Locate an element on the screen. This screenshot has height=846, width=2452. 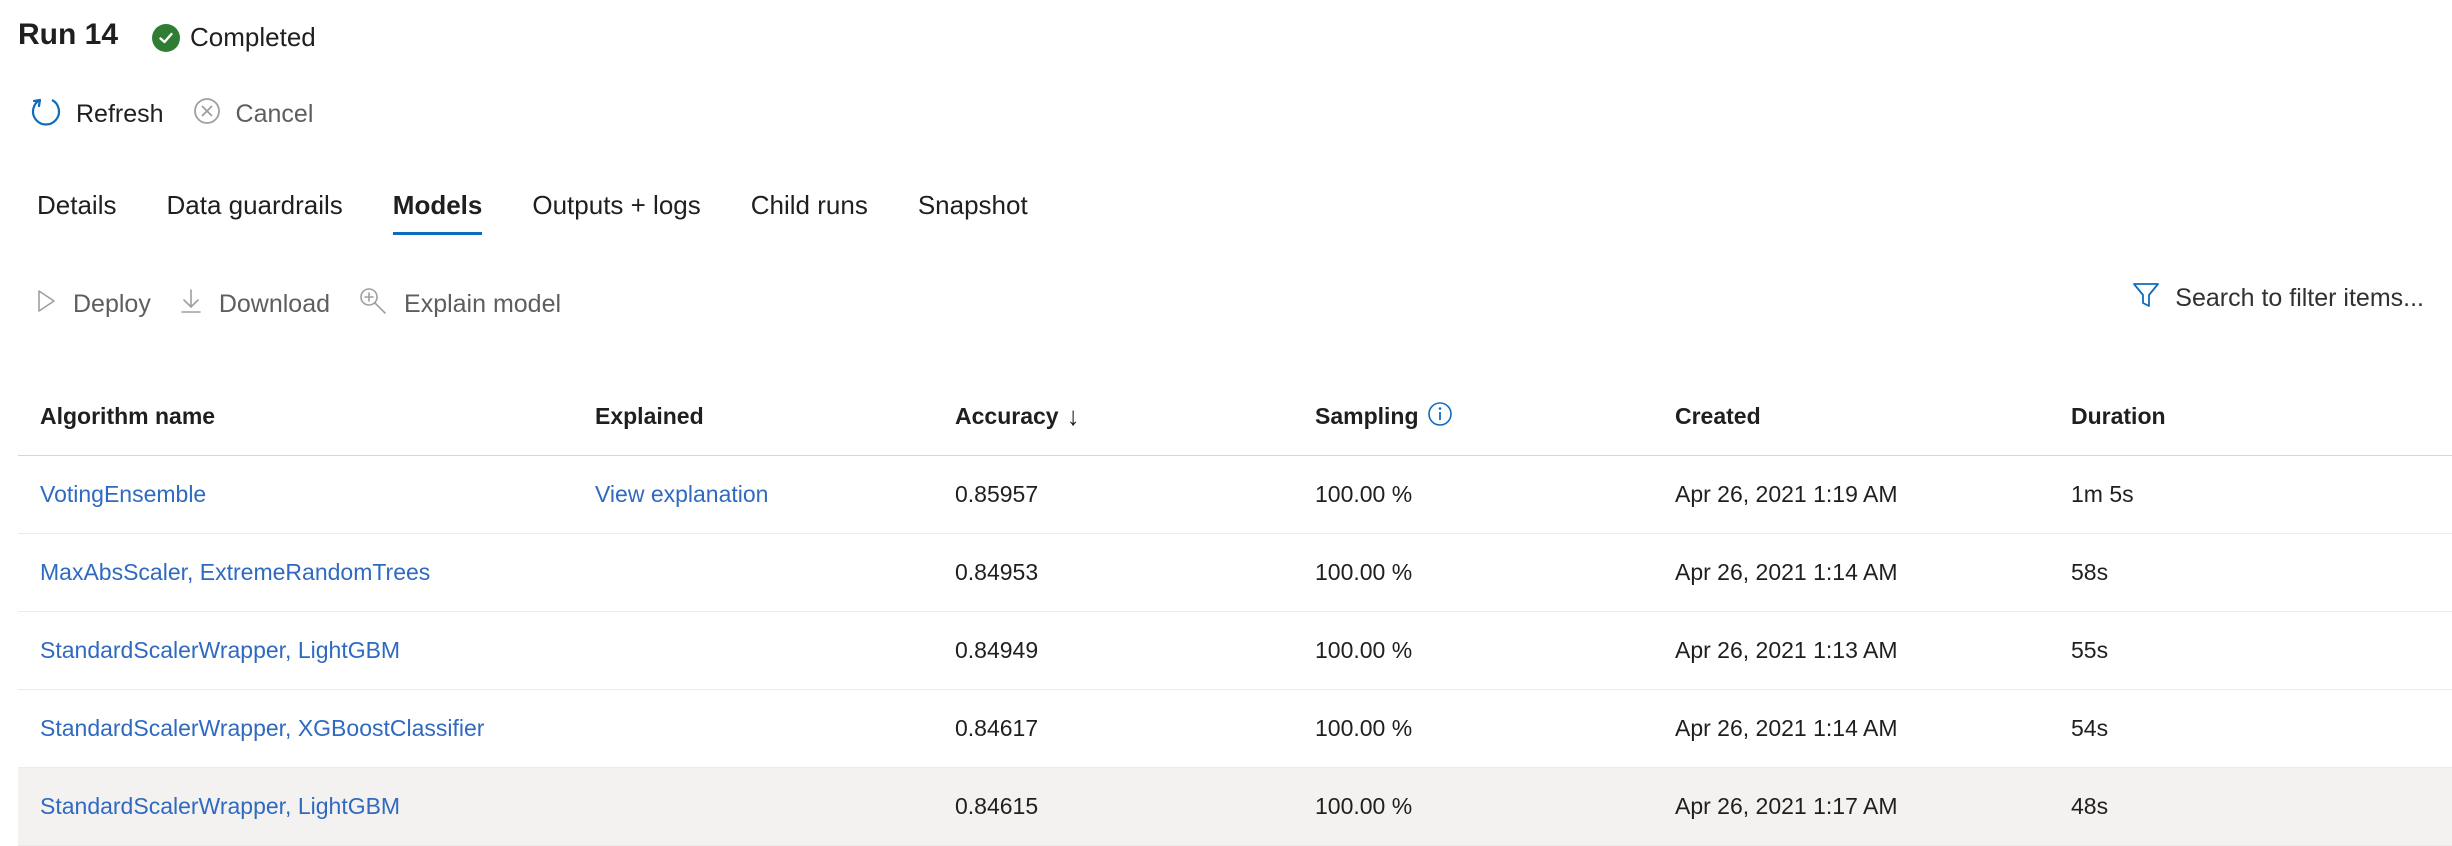
tab-outputs-logs: Outputs + logs is located at coordinates (616, 212).